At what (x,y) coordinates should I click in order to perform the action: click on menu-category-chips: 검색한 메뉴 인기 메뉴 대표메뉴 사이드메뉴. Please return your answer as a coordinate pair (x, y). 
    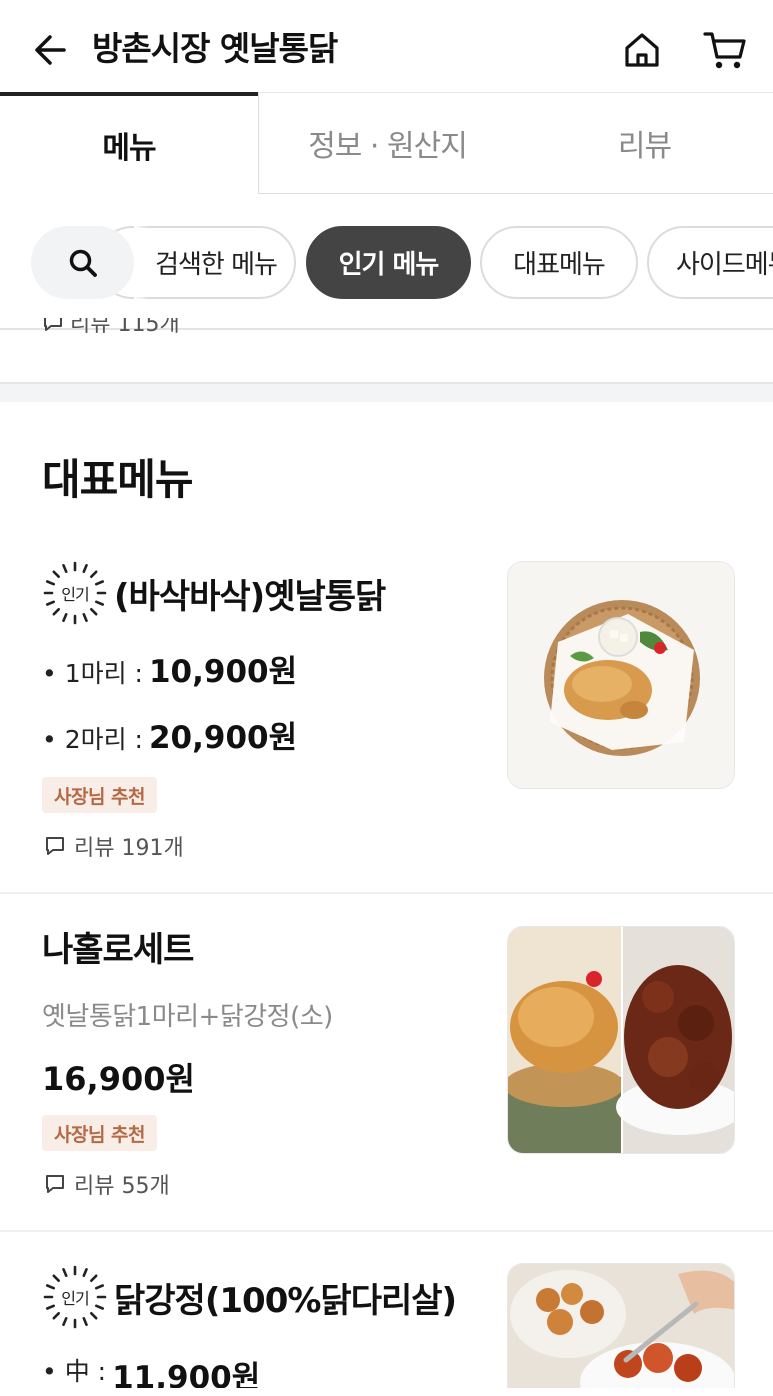
    Looking at the image, I should click on (386, 262).